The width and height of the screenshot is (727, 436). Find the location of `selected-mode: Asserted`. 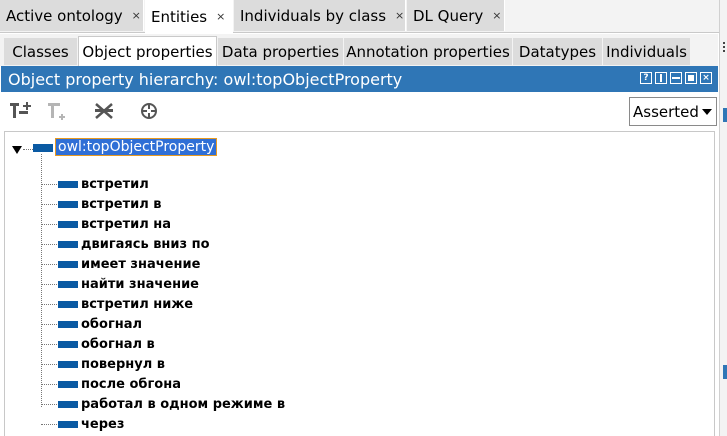

selected-mode: Asserted is located at coordinates (666, 111).